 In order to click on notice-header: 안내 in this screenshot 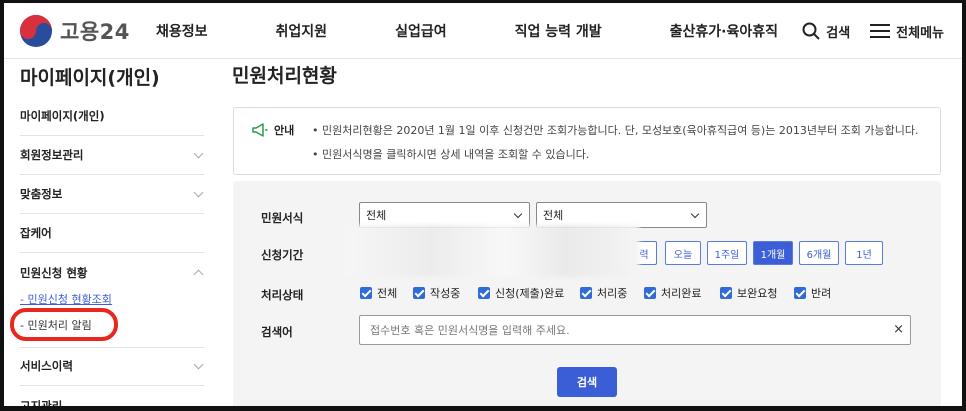, I will do `click(273, 130)`.